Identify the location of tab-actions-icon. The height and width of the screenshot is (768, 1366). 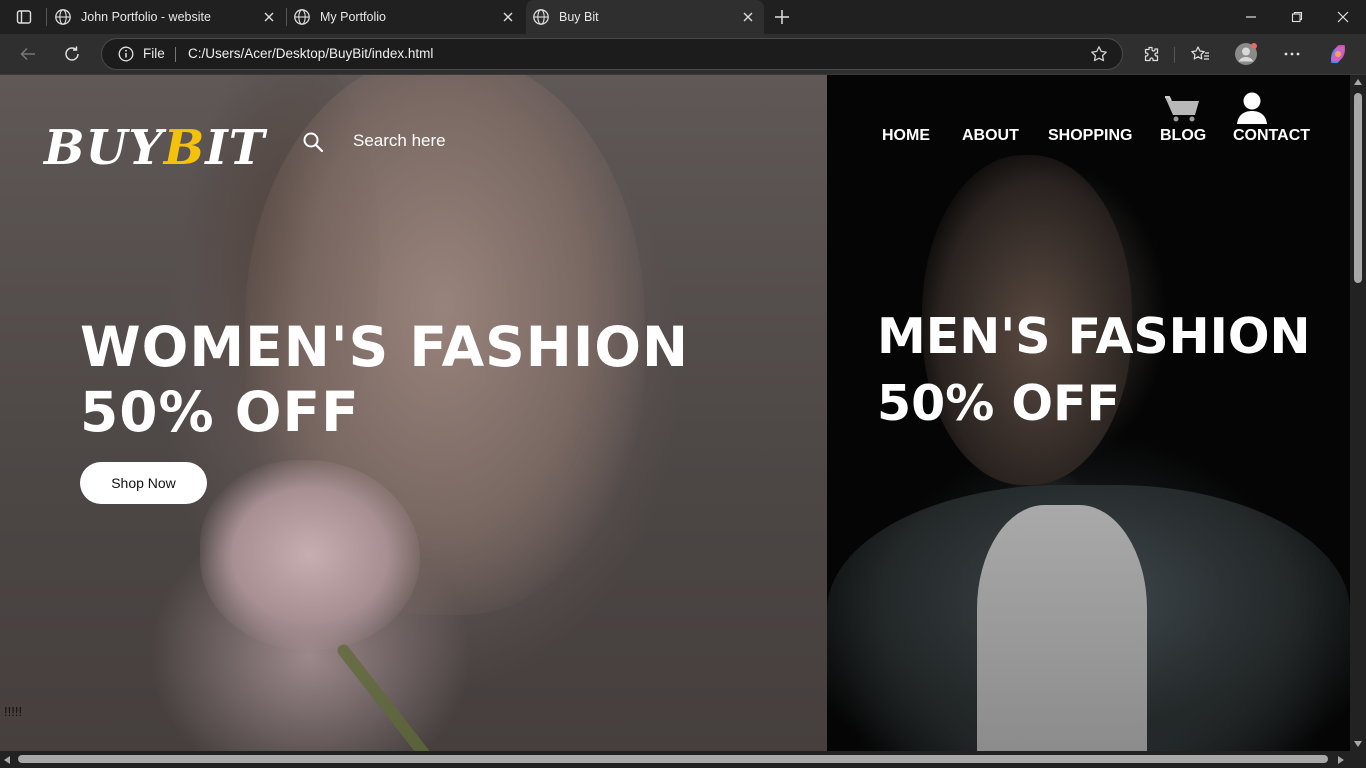
(24, 17).